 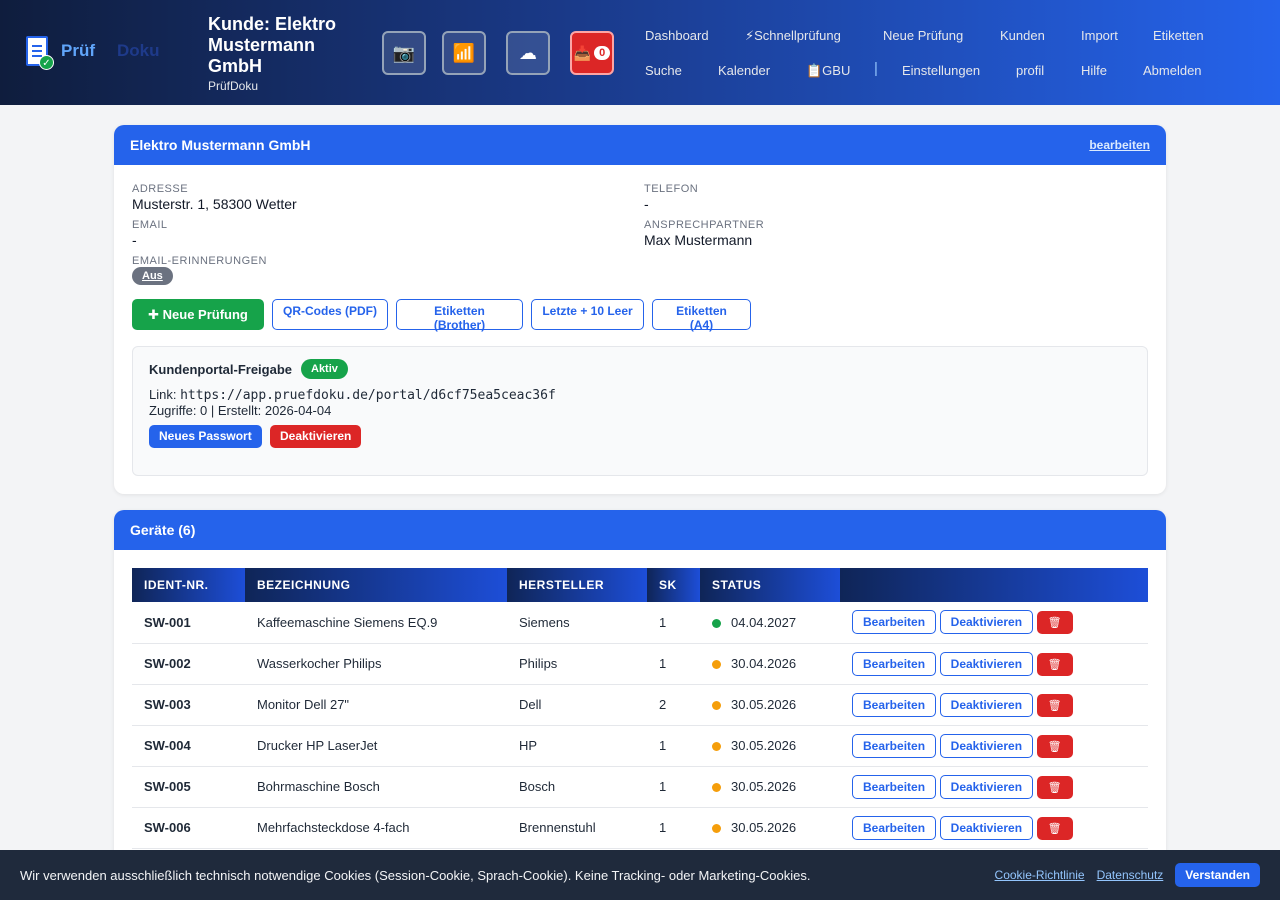 What do you see at coordinates (941, 70) in the screenshot?
I see `nav-settings: Einstellungen` at bounding box center [941, 70].